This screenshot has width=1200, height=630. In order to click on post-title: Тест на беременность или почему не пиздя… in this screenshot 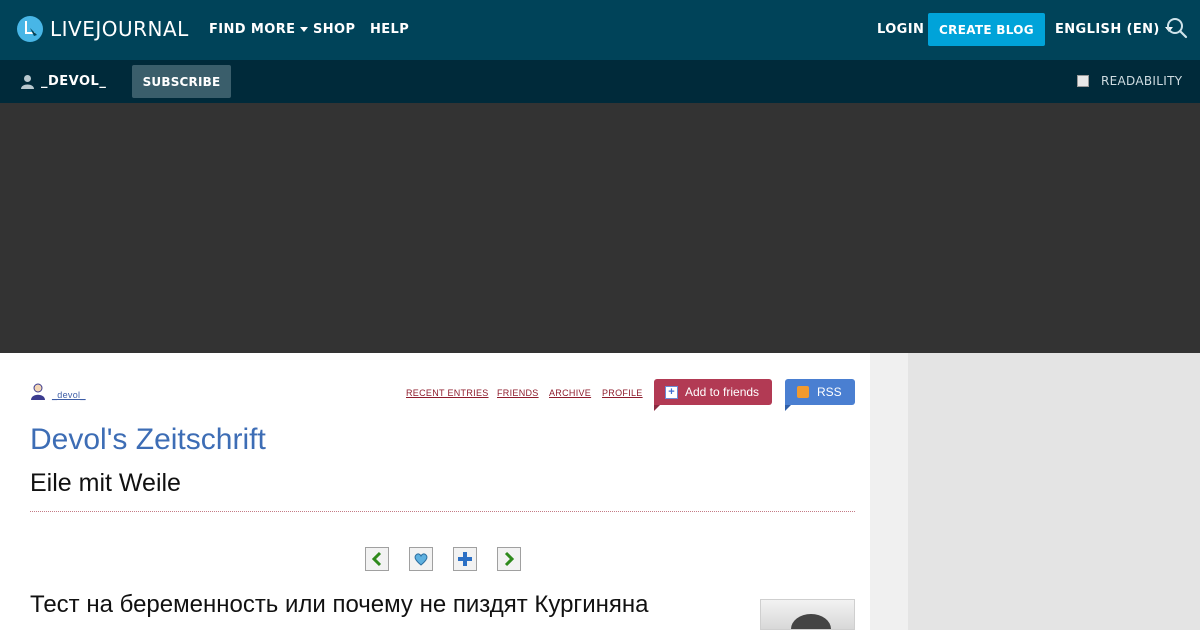, I will do `click(339, 605)`.